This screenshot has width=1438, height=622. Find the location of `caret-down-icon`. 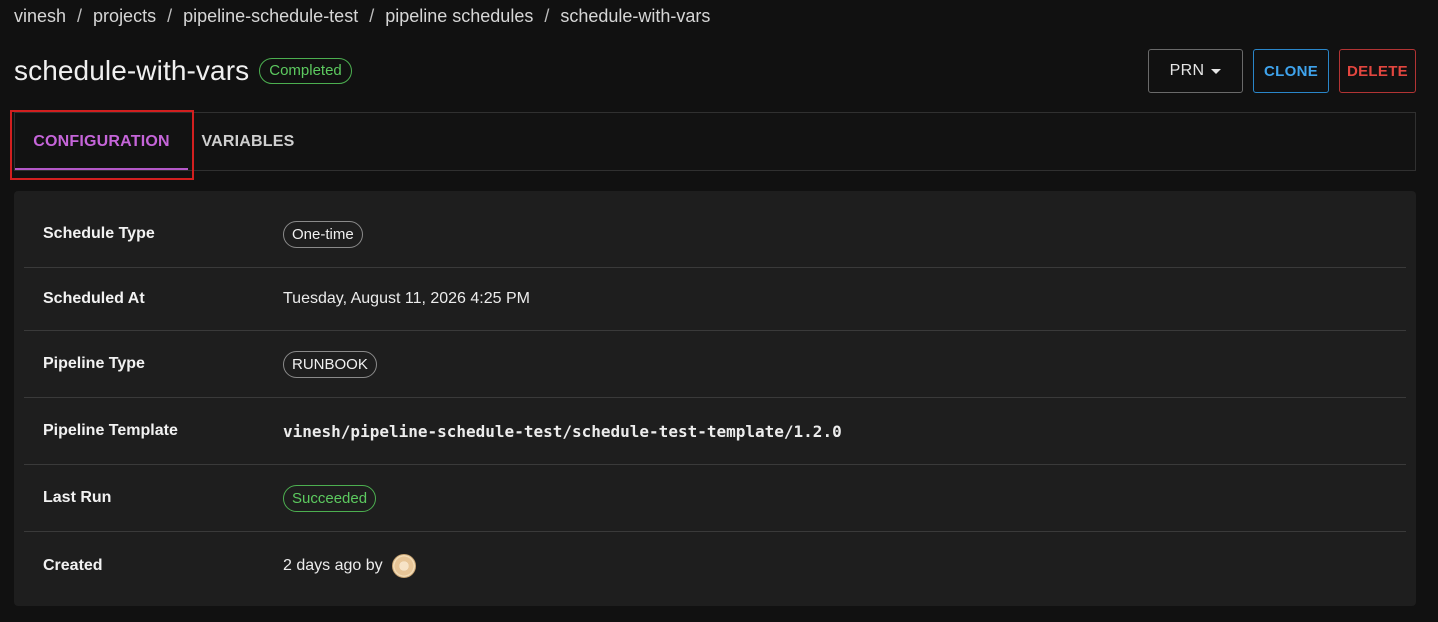

caret-down-icon is located at coordinates (1216, 71).